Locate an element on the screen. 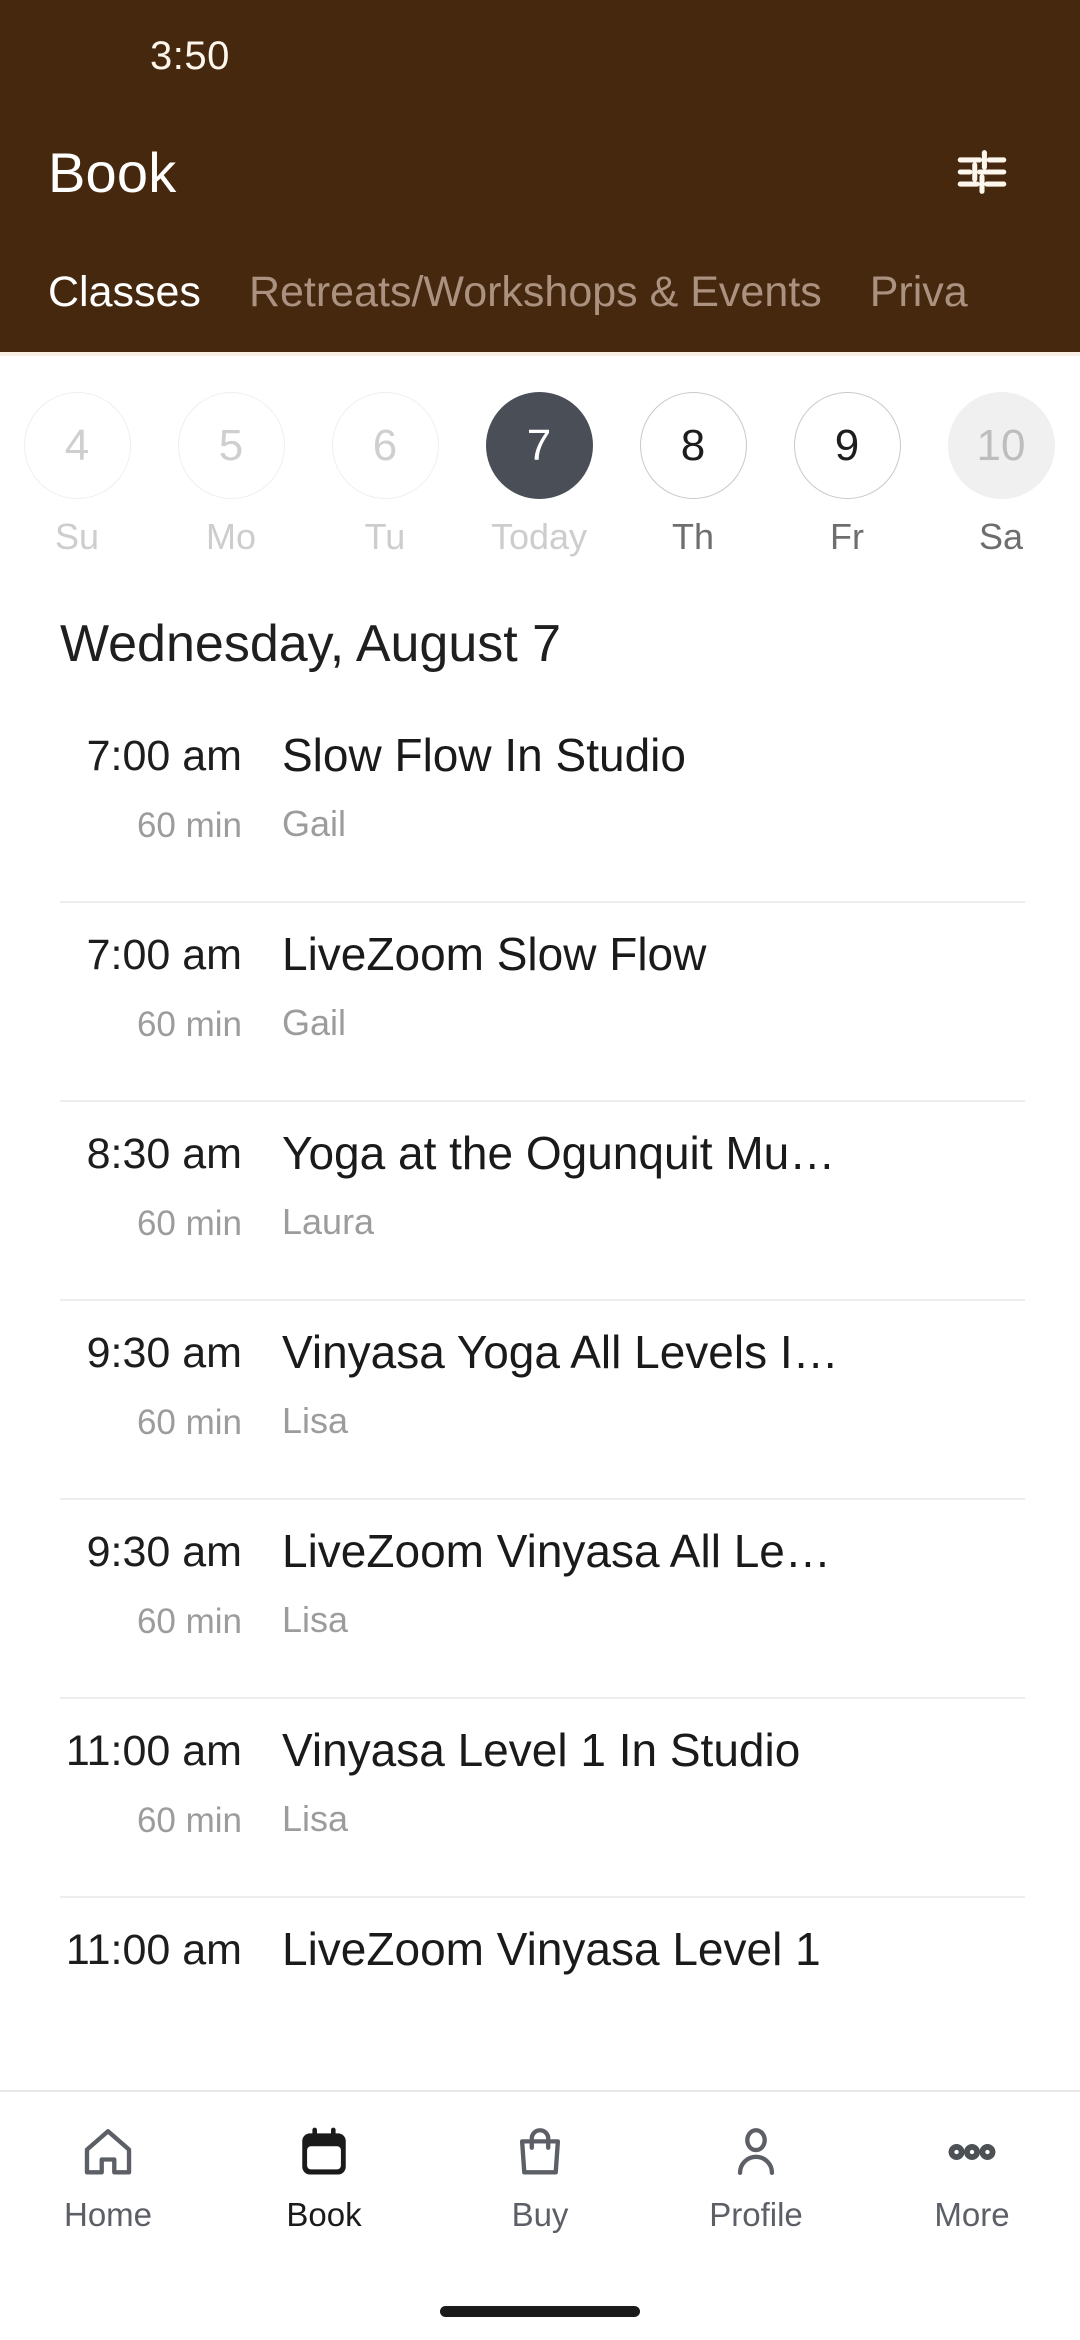 This screenshot has width=1080, height=2340. nav-label: Profile is located at coordinates (756, 2214).